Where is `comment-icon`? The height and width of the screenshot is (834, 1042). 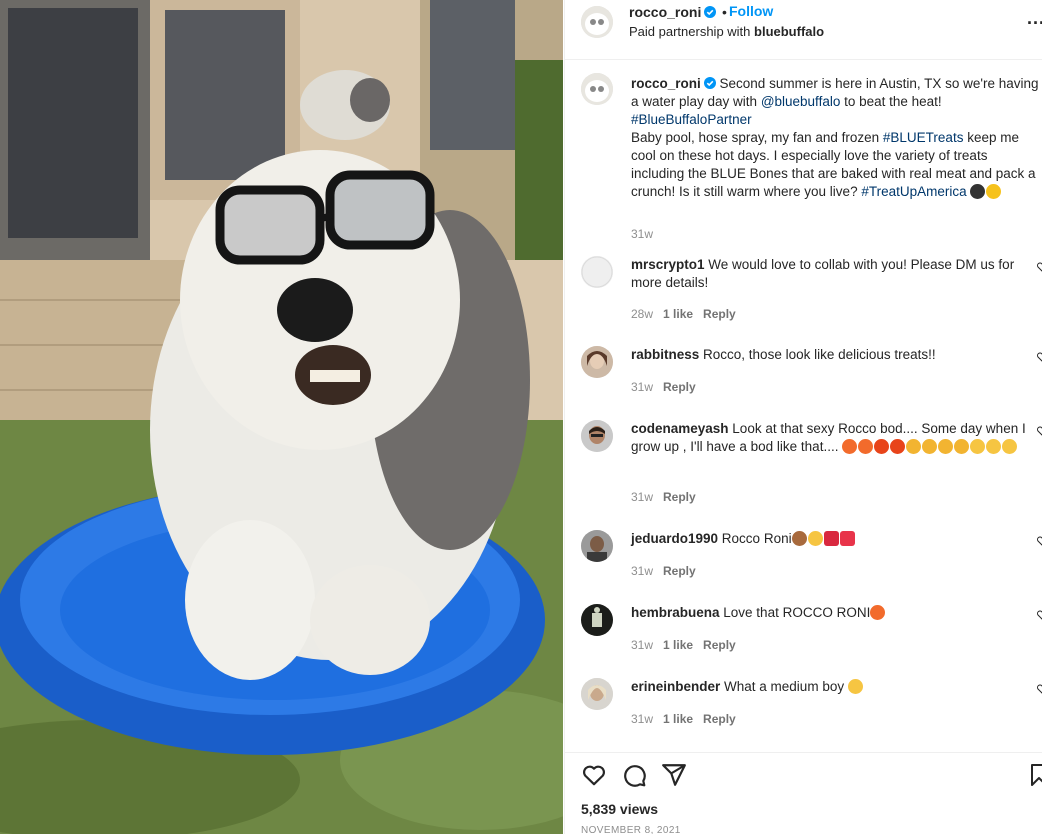 comment-icon is located at coordinates (634, 775).